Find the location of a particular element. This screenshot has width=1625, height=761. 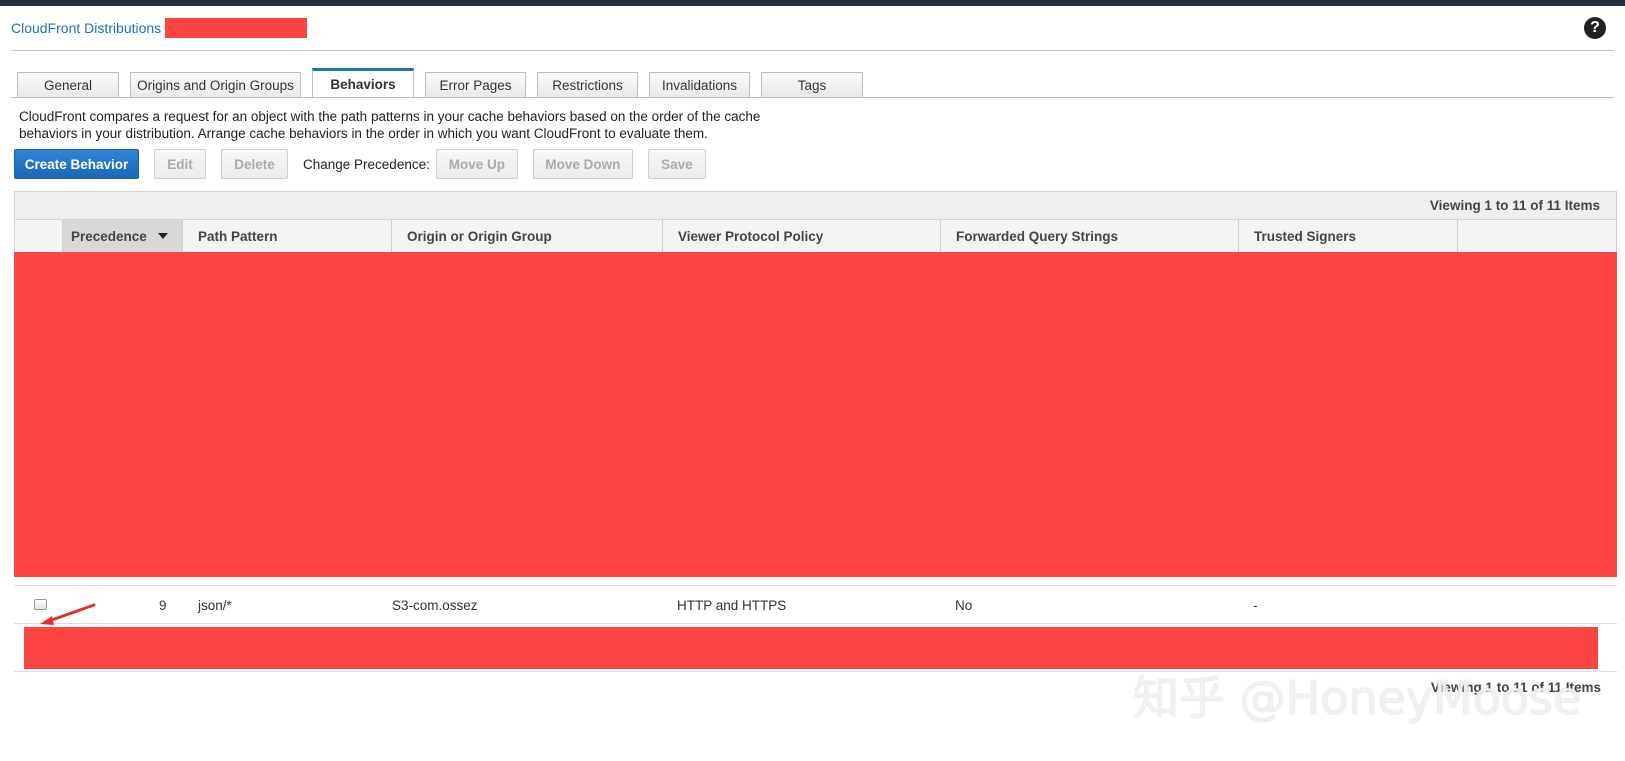

column-header-precedence: Precedence is located at coordinates (123, 236).